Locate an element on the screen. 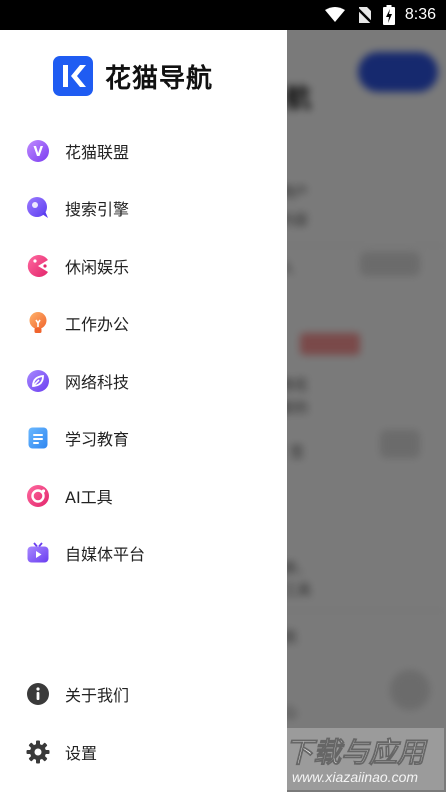 The width and height of the screenshot is (446, 792). menu-item-label: 自媒体平台 is located at coordinates (105, 554).